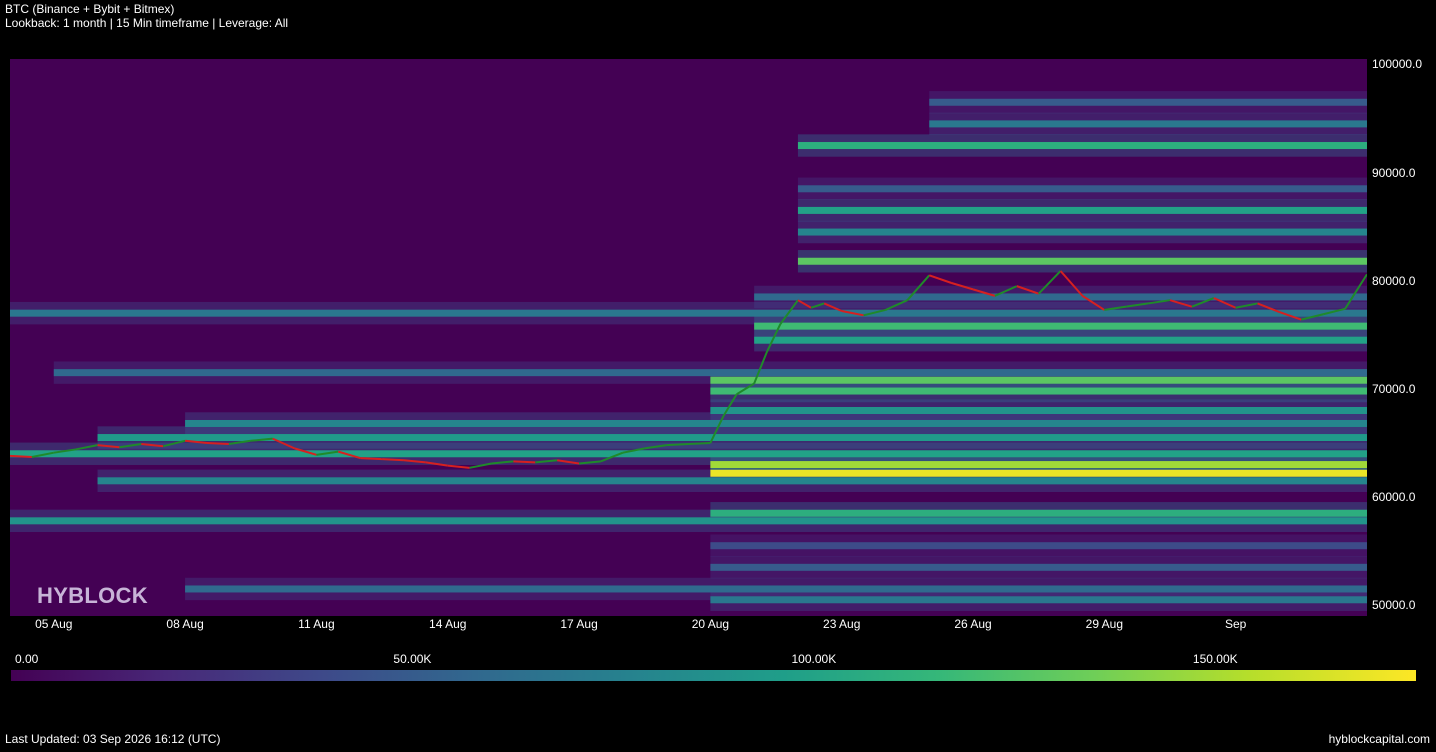 This screenshot has height=752, width=1436. I want to click on colorbar, so click(713, 675).